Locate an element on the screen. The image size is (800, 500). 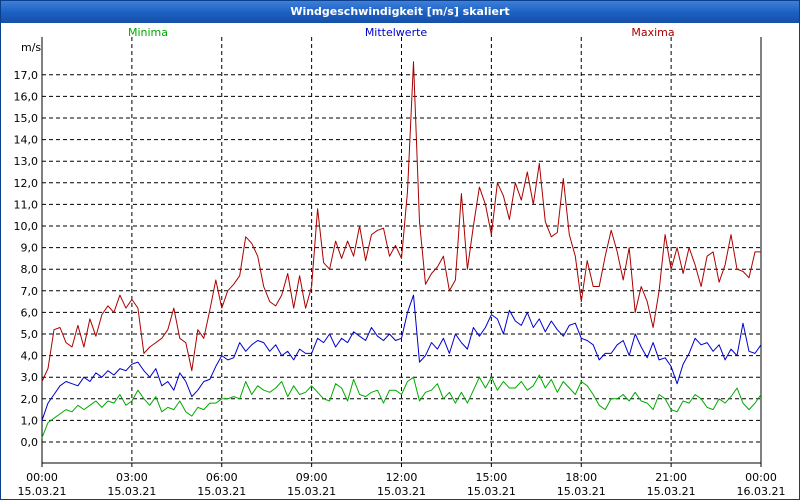
y-tick-label: 5,0 is located at coordinates (30, 334).